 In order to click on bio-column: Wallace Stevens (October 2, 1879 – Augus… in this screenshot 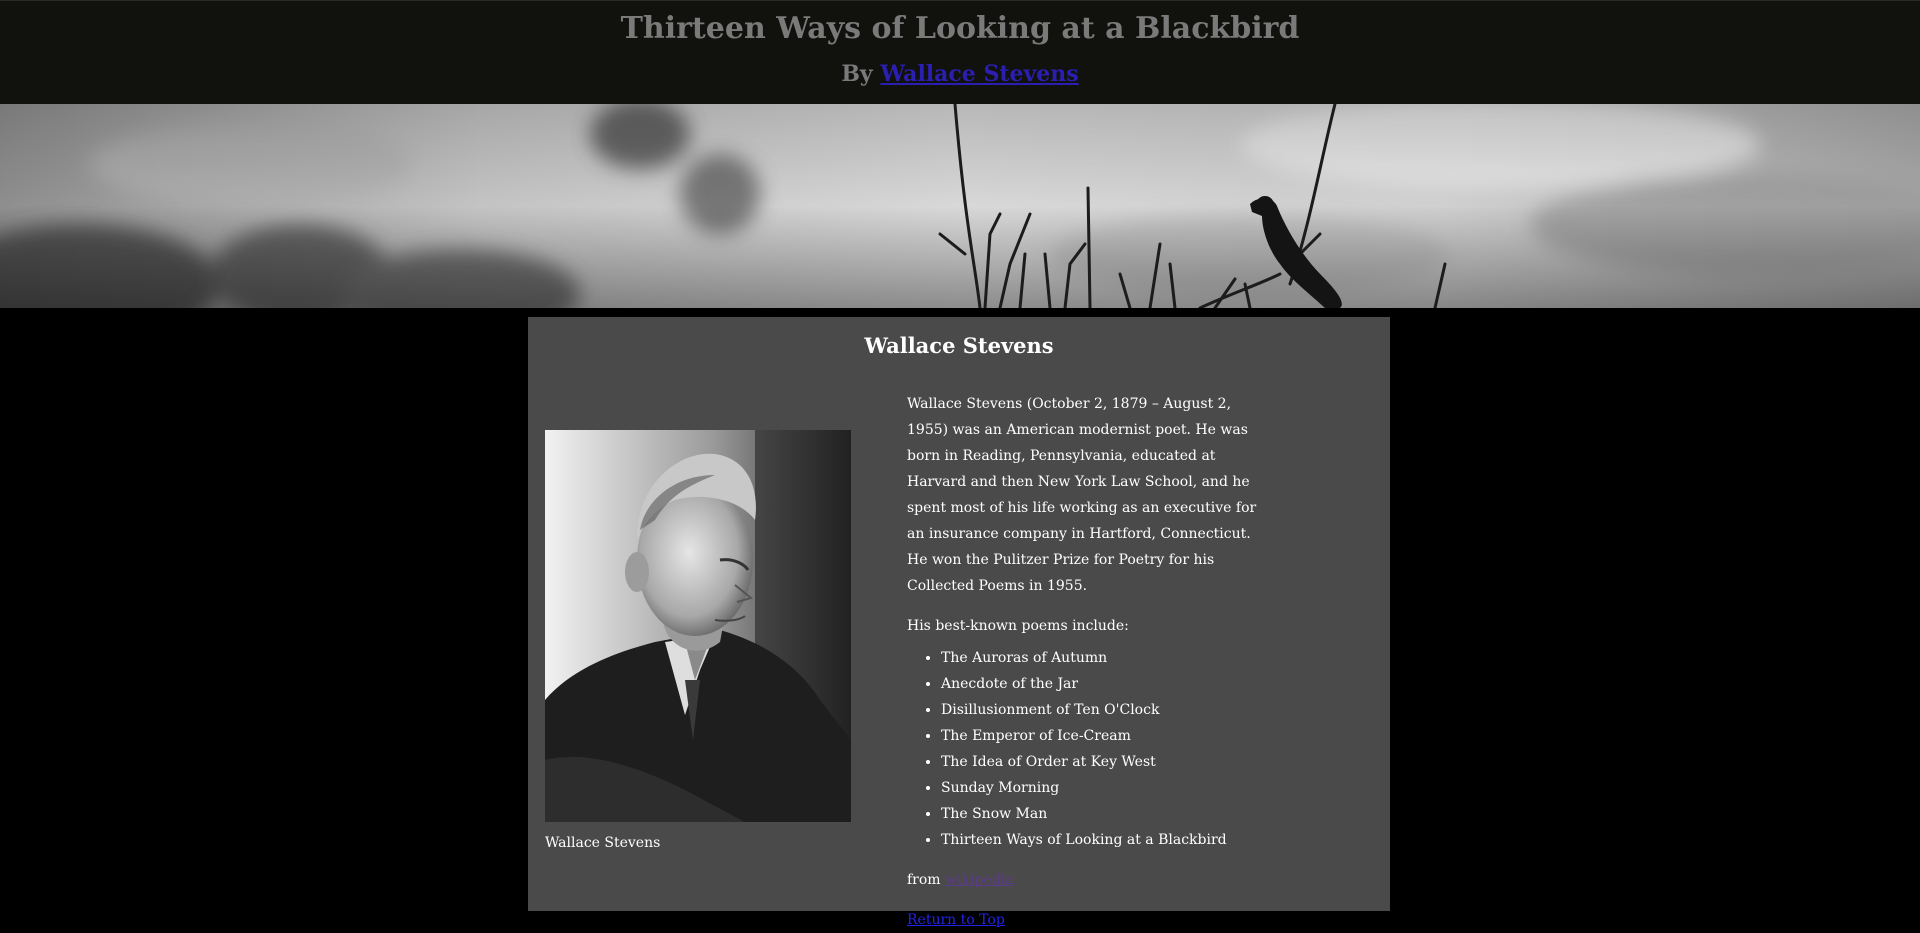, I will do `click(1087, 662)`.